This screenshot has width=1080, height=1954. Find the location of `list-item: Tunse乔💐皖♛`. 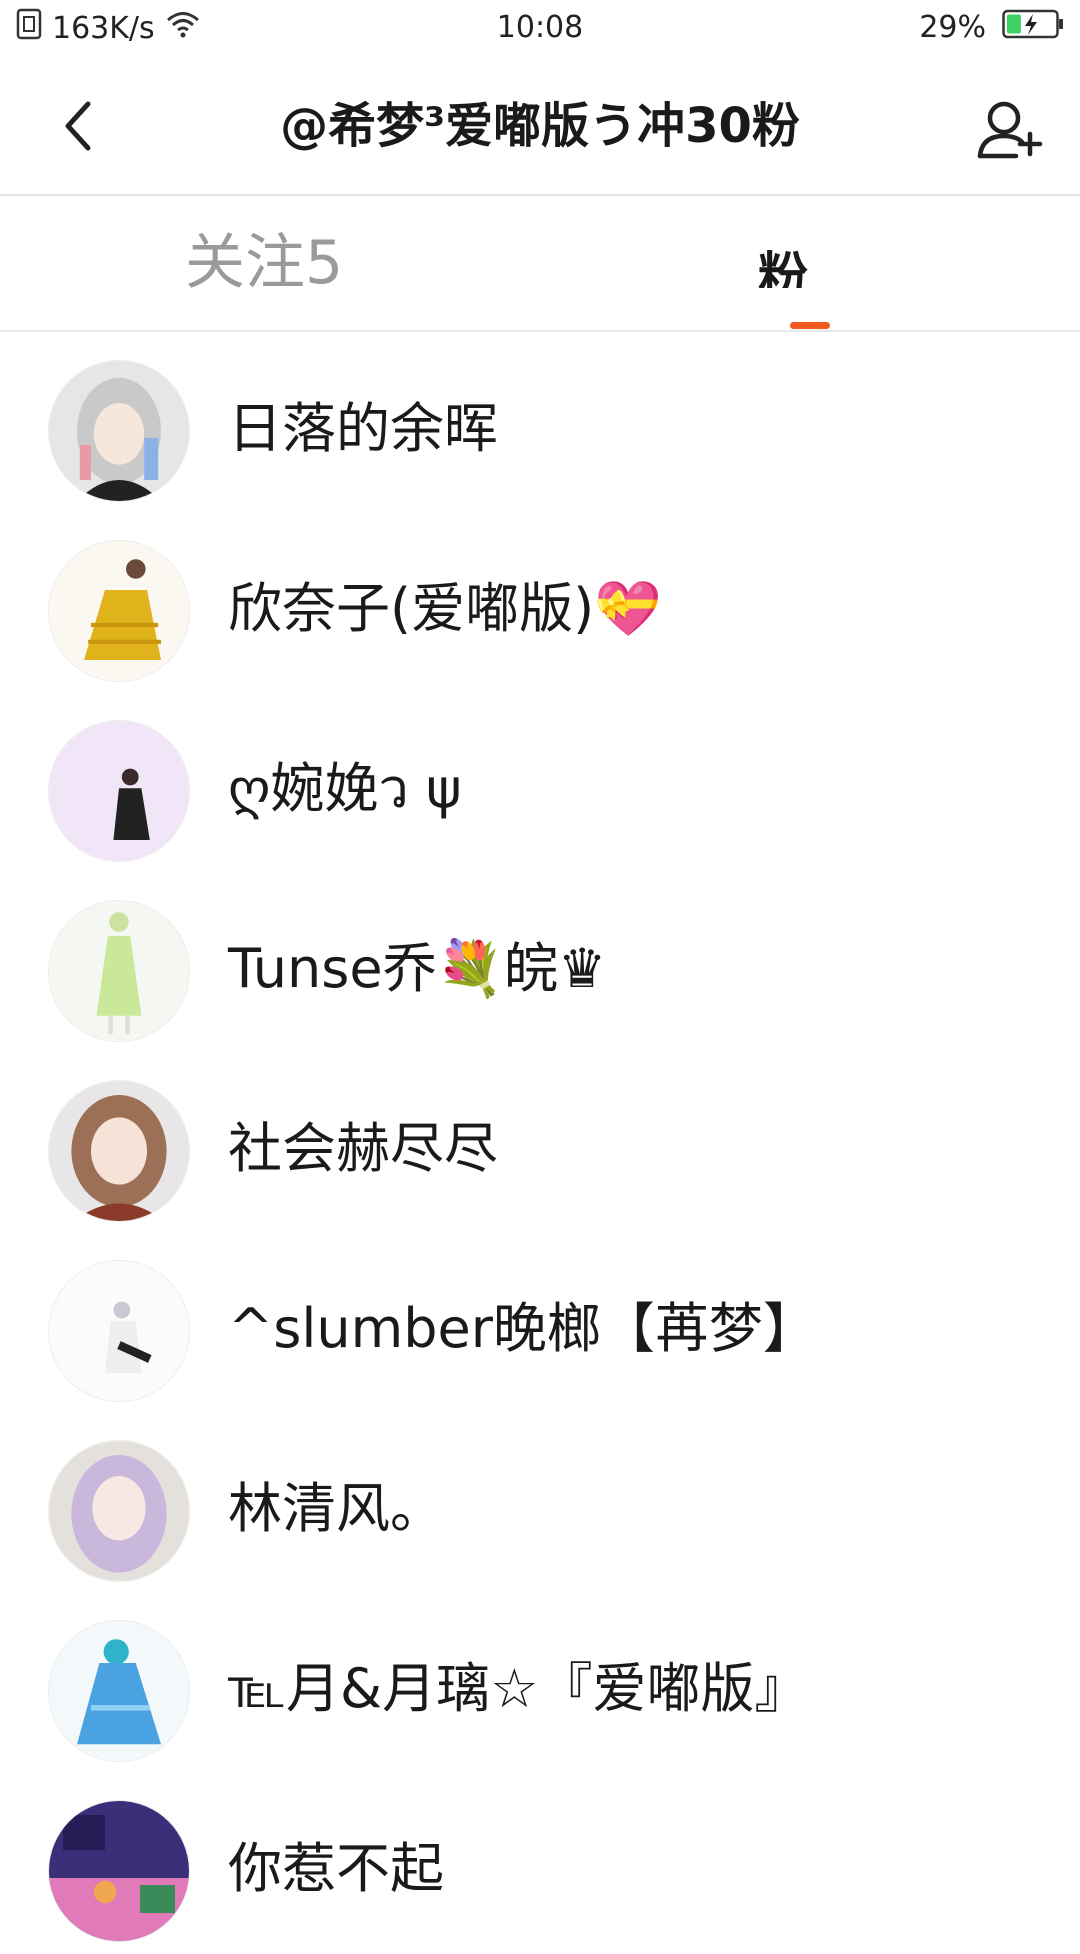

list-item: Tunse乔💐皖♛ is located at coordinates (540, 964).